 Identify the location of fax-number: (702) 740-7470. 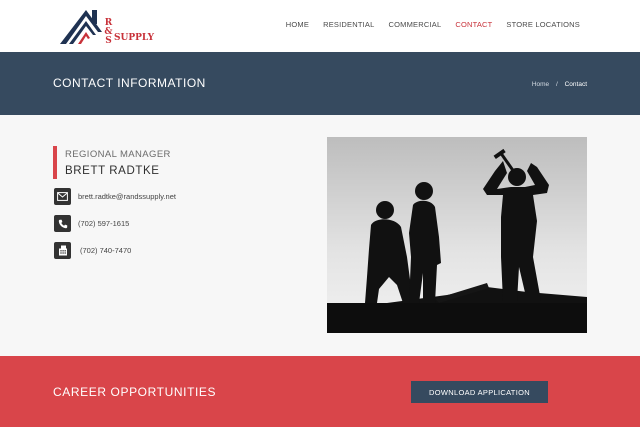
(106, 250).